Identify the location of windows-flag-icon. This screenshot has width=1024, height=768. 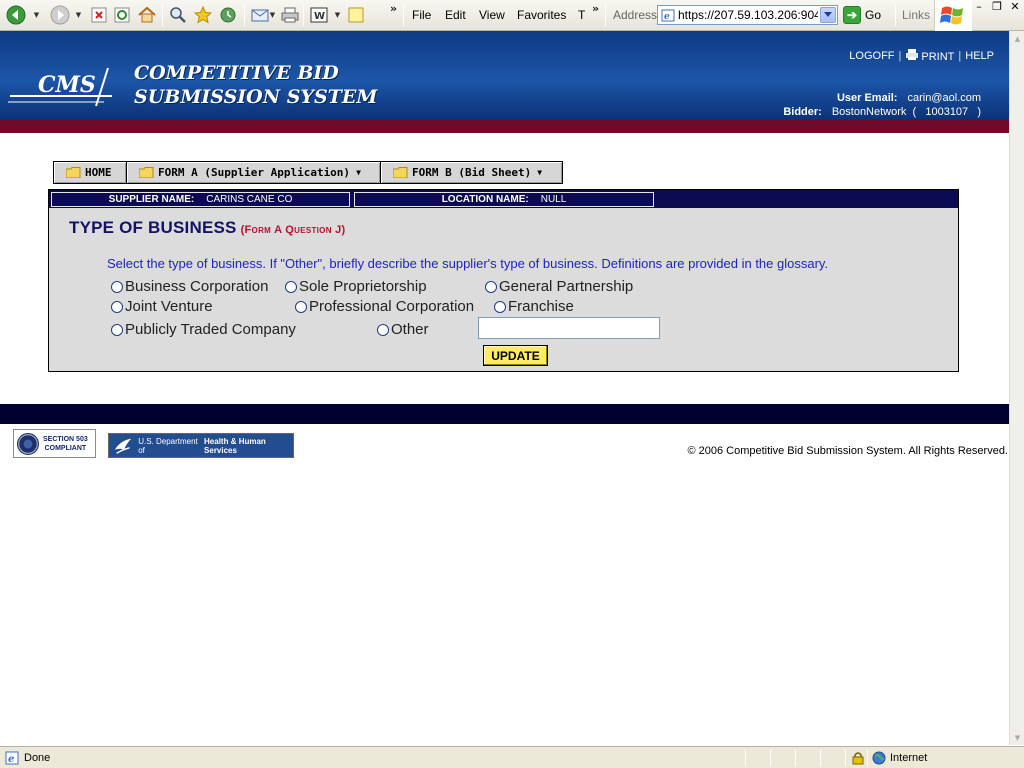
(951, 15).